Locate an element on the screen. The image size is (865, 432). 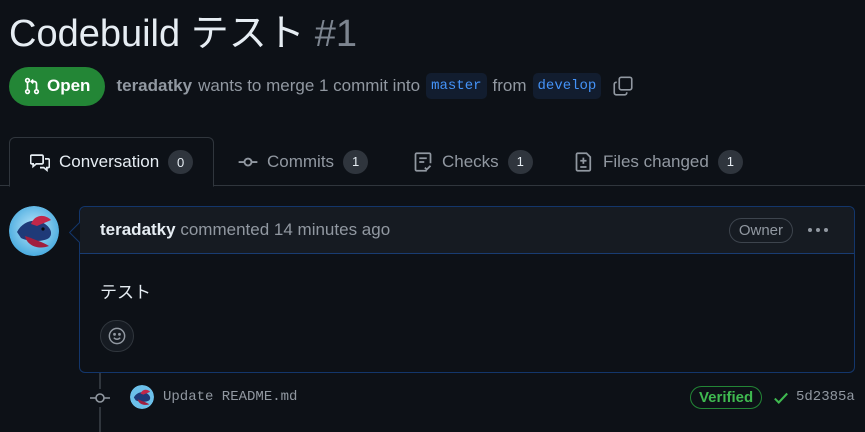
author-link: teradatky is located at coordinates (154, 86).